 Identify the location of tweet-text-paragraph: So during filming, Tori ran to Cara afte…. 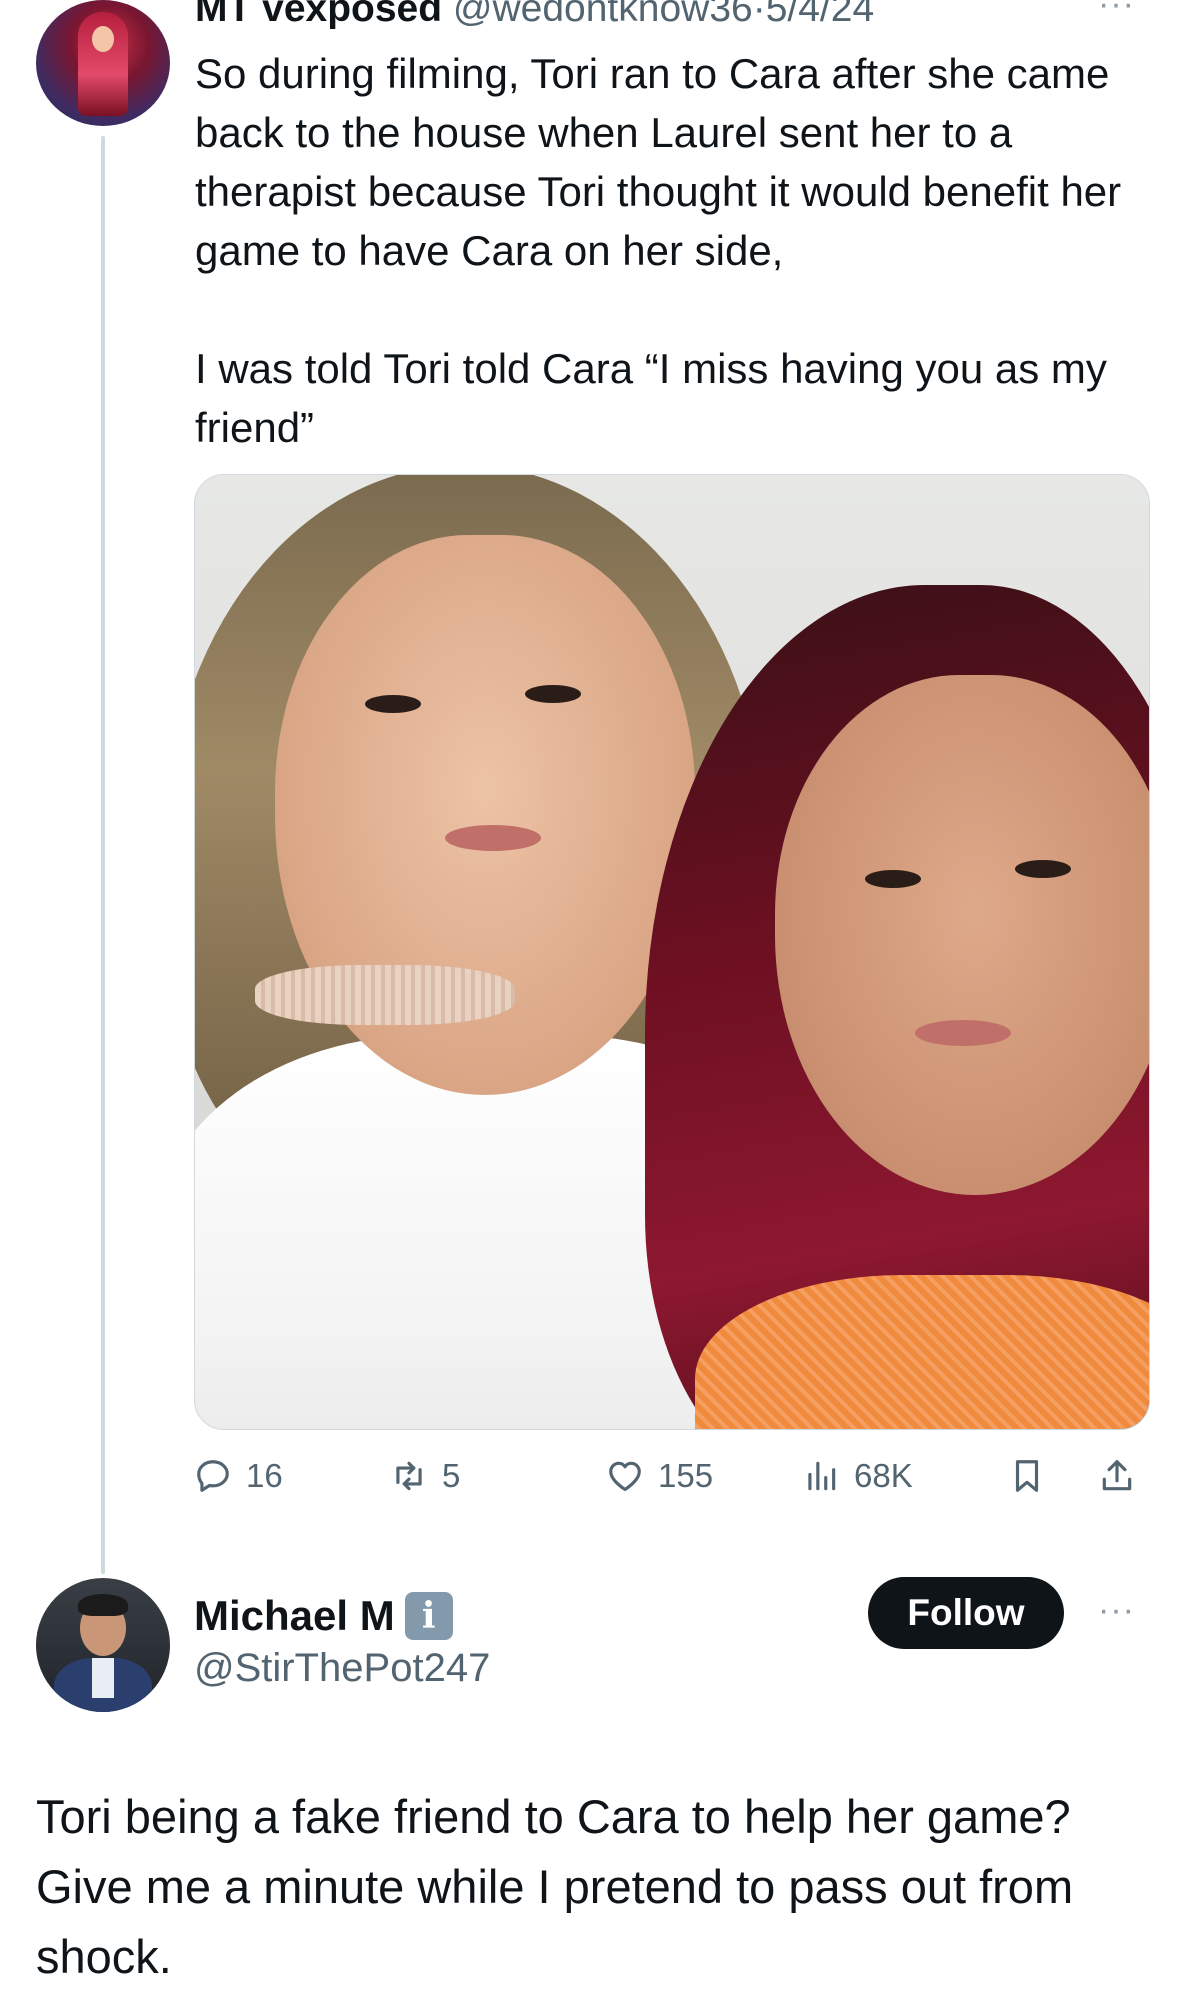
(658, 162).